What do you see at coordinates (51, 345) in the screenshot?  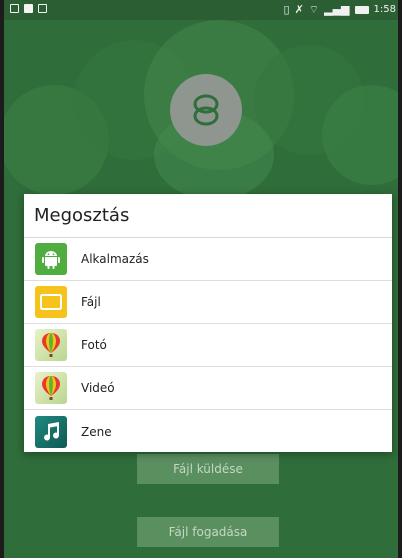 I see `photo-balloon-icon` at bounding box center [51, 345].